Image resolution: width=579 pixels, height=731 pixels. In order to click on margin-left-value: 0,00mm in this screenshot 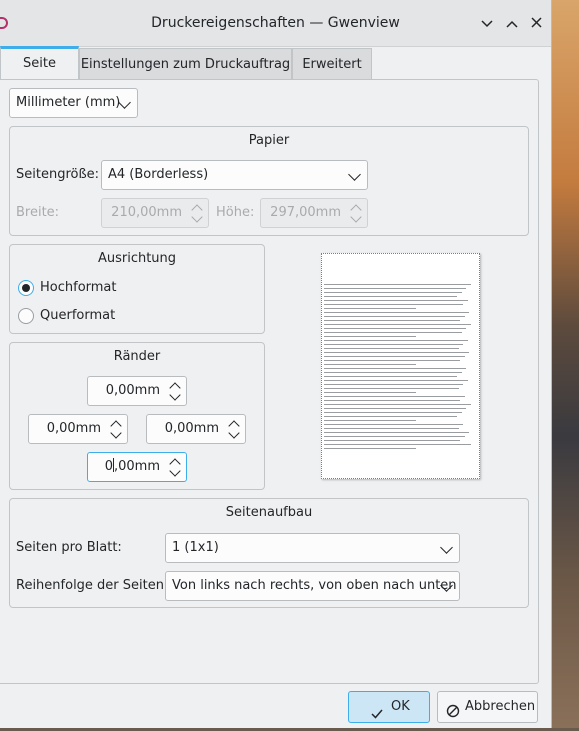, I will do `click(73, 428)`.